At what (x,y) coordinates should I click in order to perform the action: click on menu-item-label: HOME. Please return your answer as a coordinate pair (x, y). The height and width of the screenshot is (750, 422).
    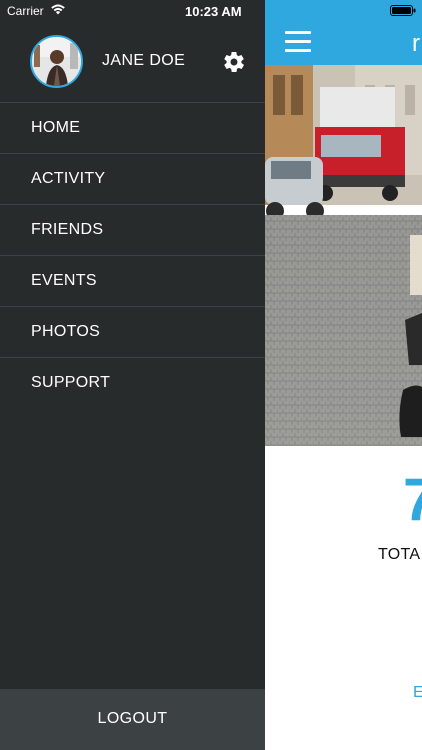
    Looking at the image, I should click on (56, 127).